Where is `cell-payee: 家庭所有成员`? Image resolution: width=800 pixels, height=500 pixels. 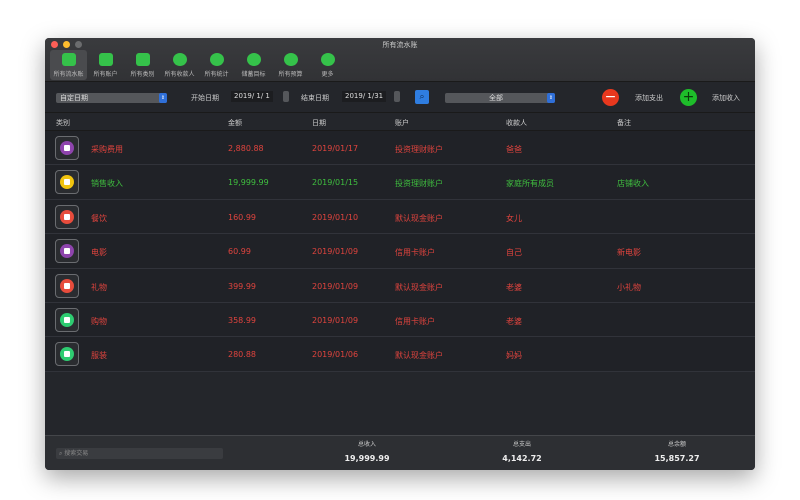 cell-payee: 家庭所有成员 is located at coordinates (530, 184).